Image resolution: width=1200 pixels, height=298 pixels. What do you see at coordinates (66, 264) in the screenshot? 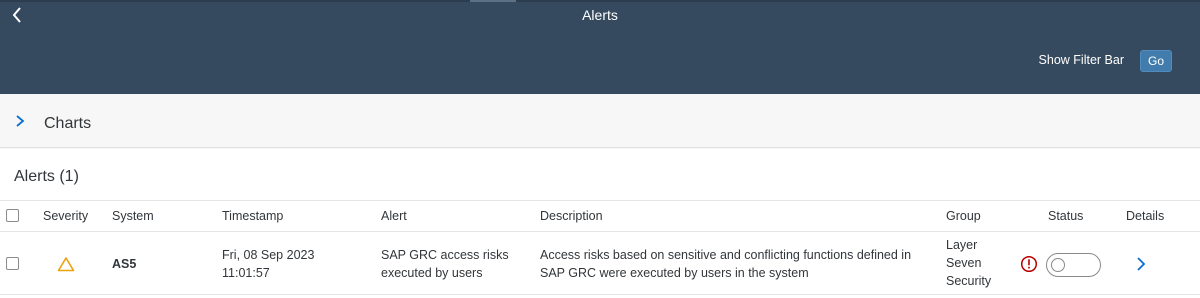
I see `warning-triangle-icon` at bounding box center [66, 264].